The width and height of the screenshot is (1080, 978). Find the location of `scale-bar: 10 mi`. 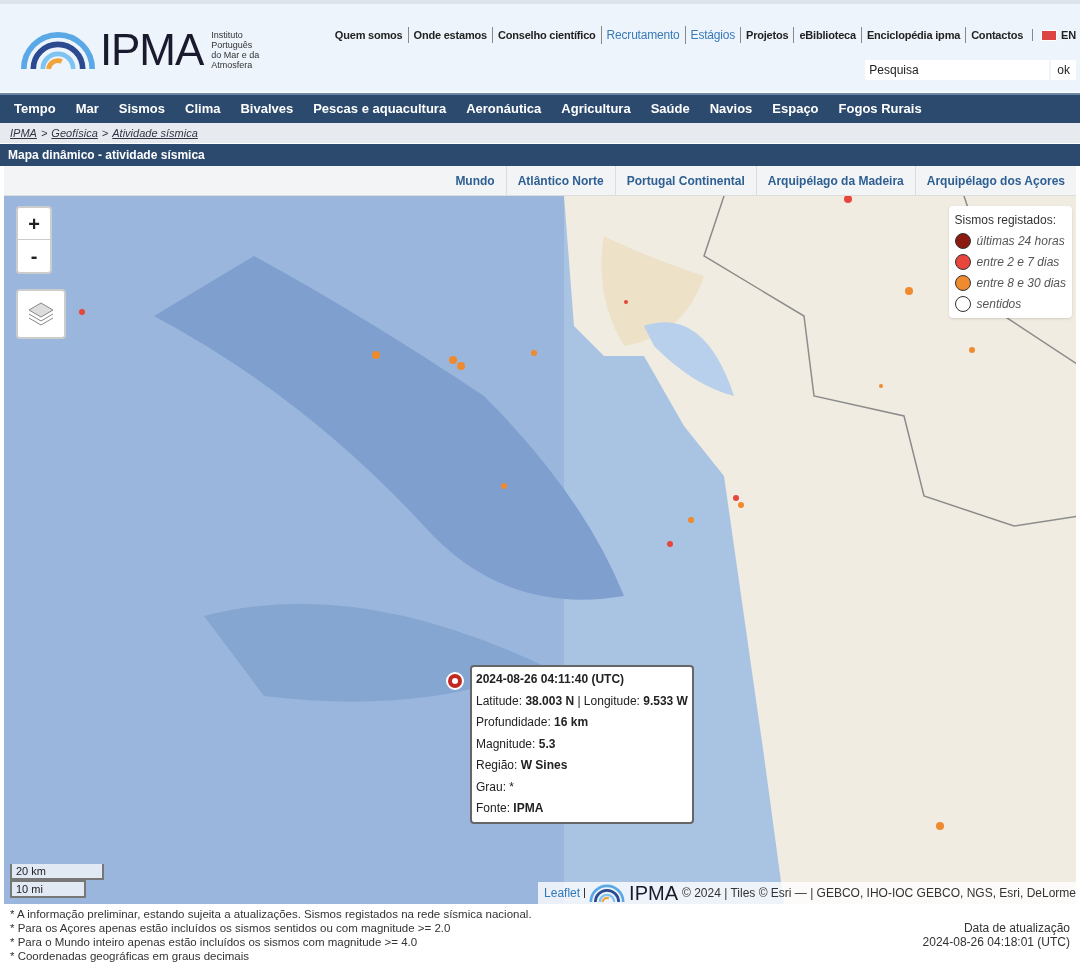

scale-bar: 10 mi is located at coordinates (48, 889).